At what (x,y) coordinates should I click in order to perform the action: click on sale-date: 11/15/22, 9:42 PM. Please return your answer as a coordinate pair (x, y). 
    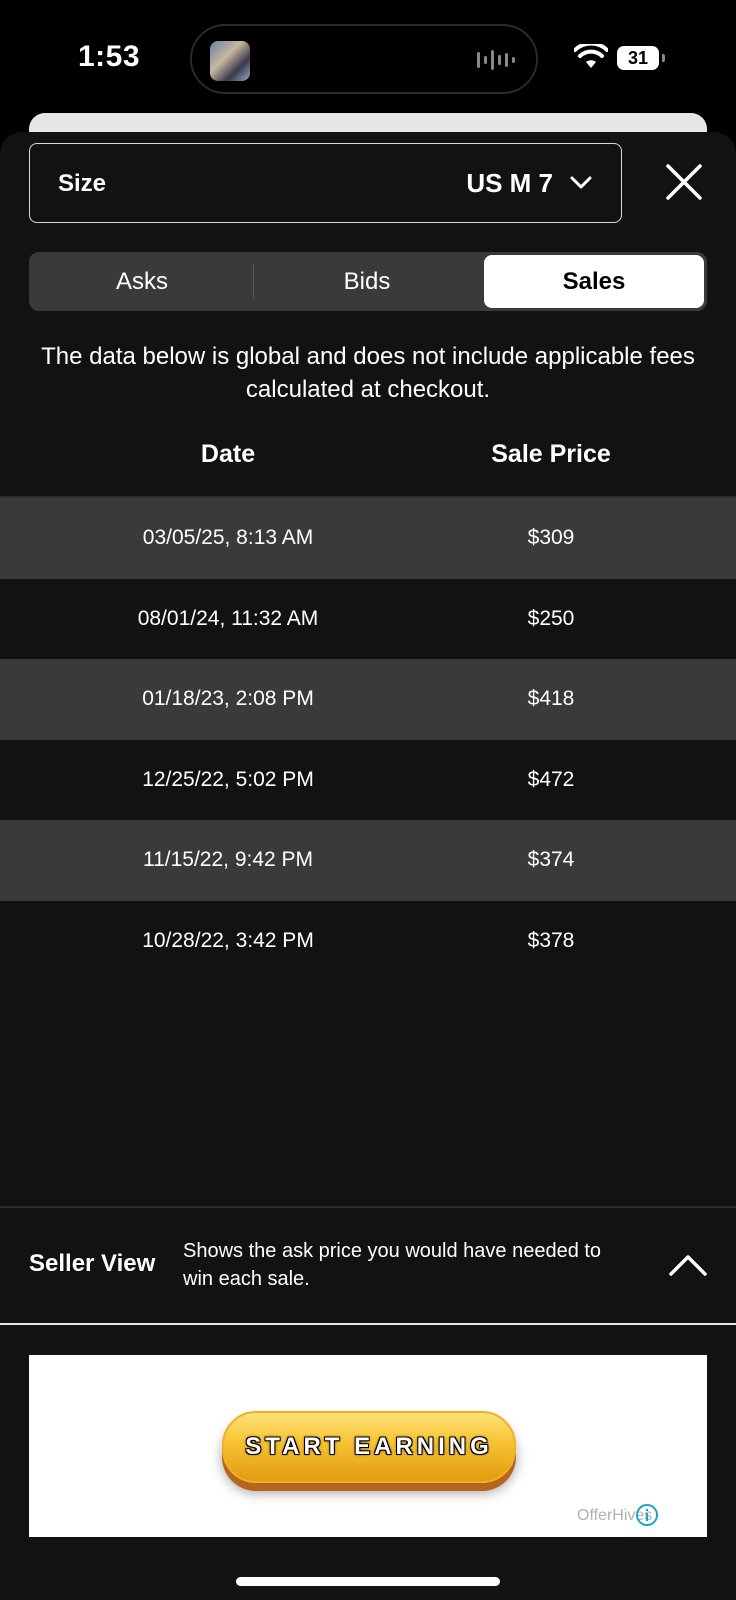
    Looking at the image, I should click on (228, 859).